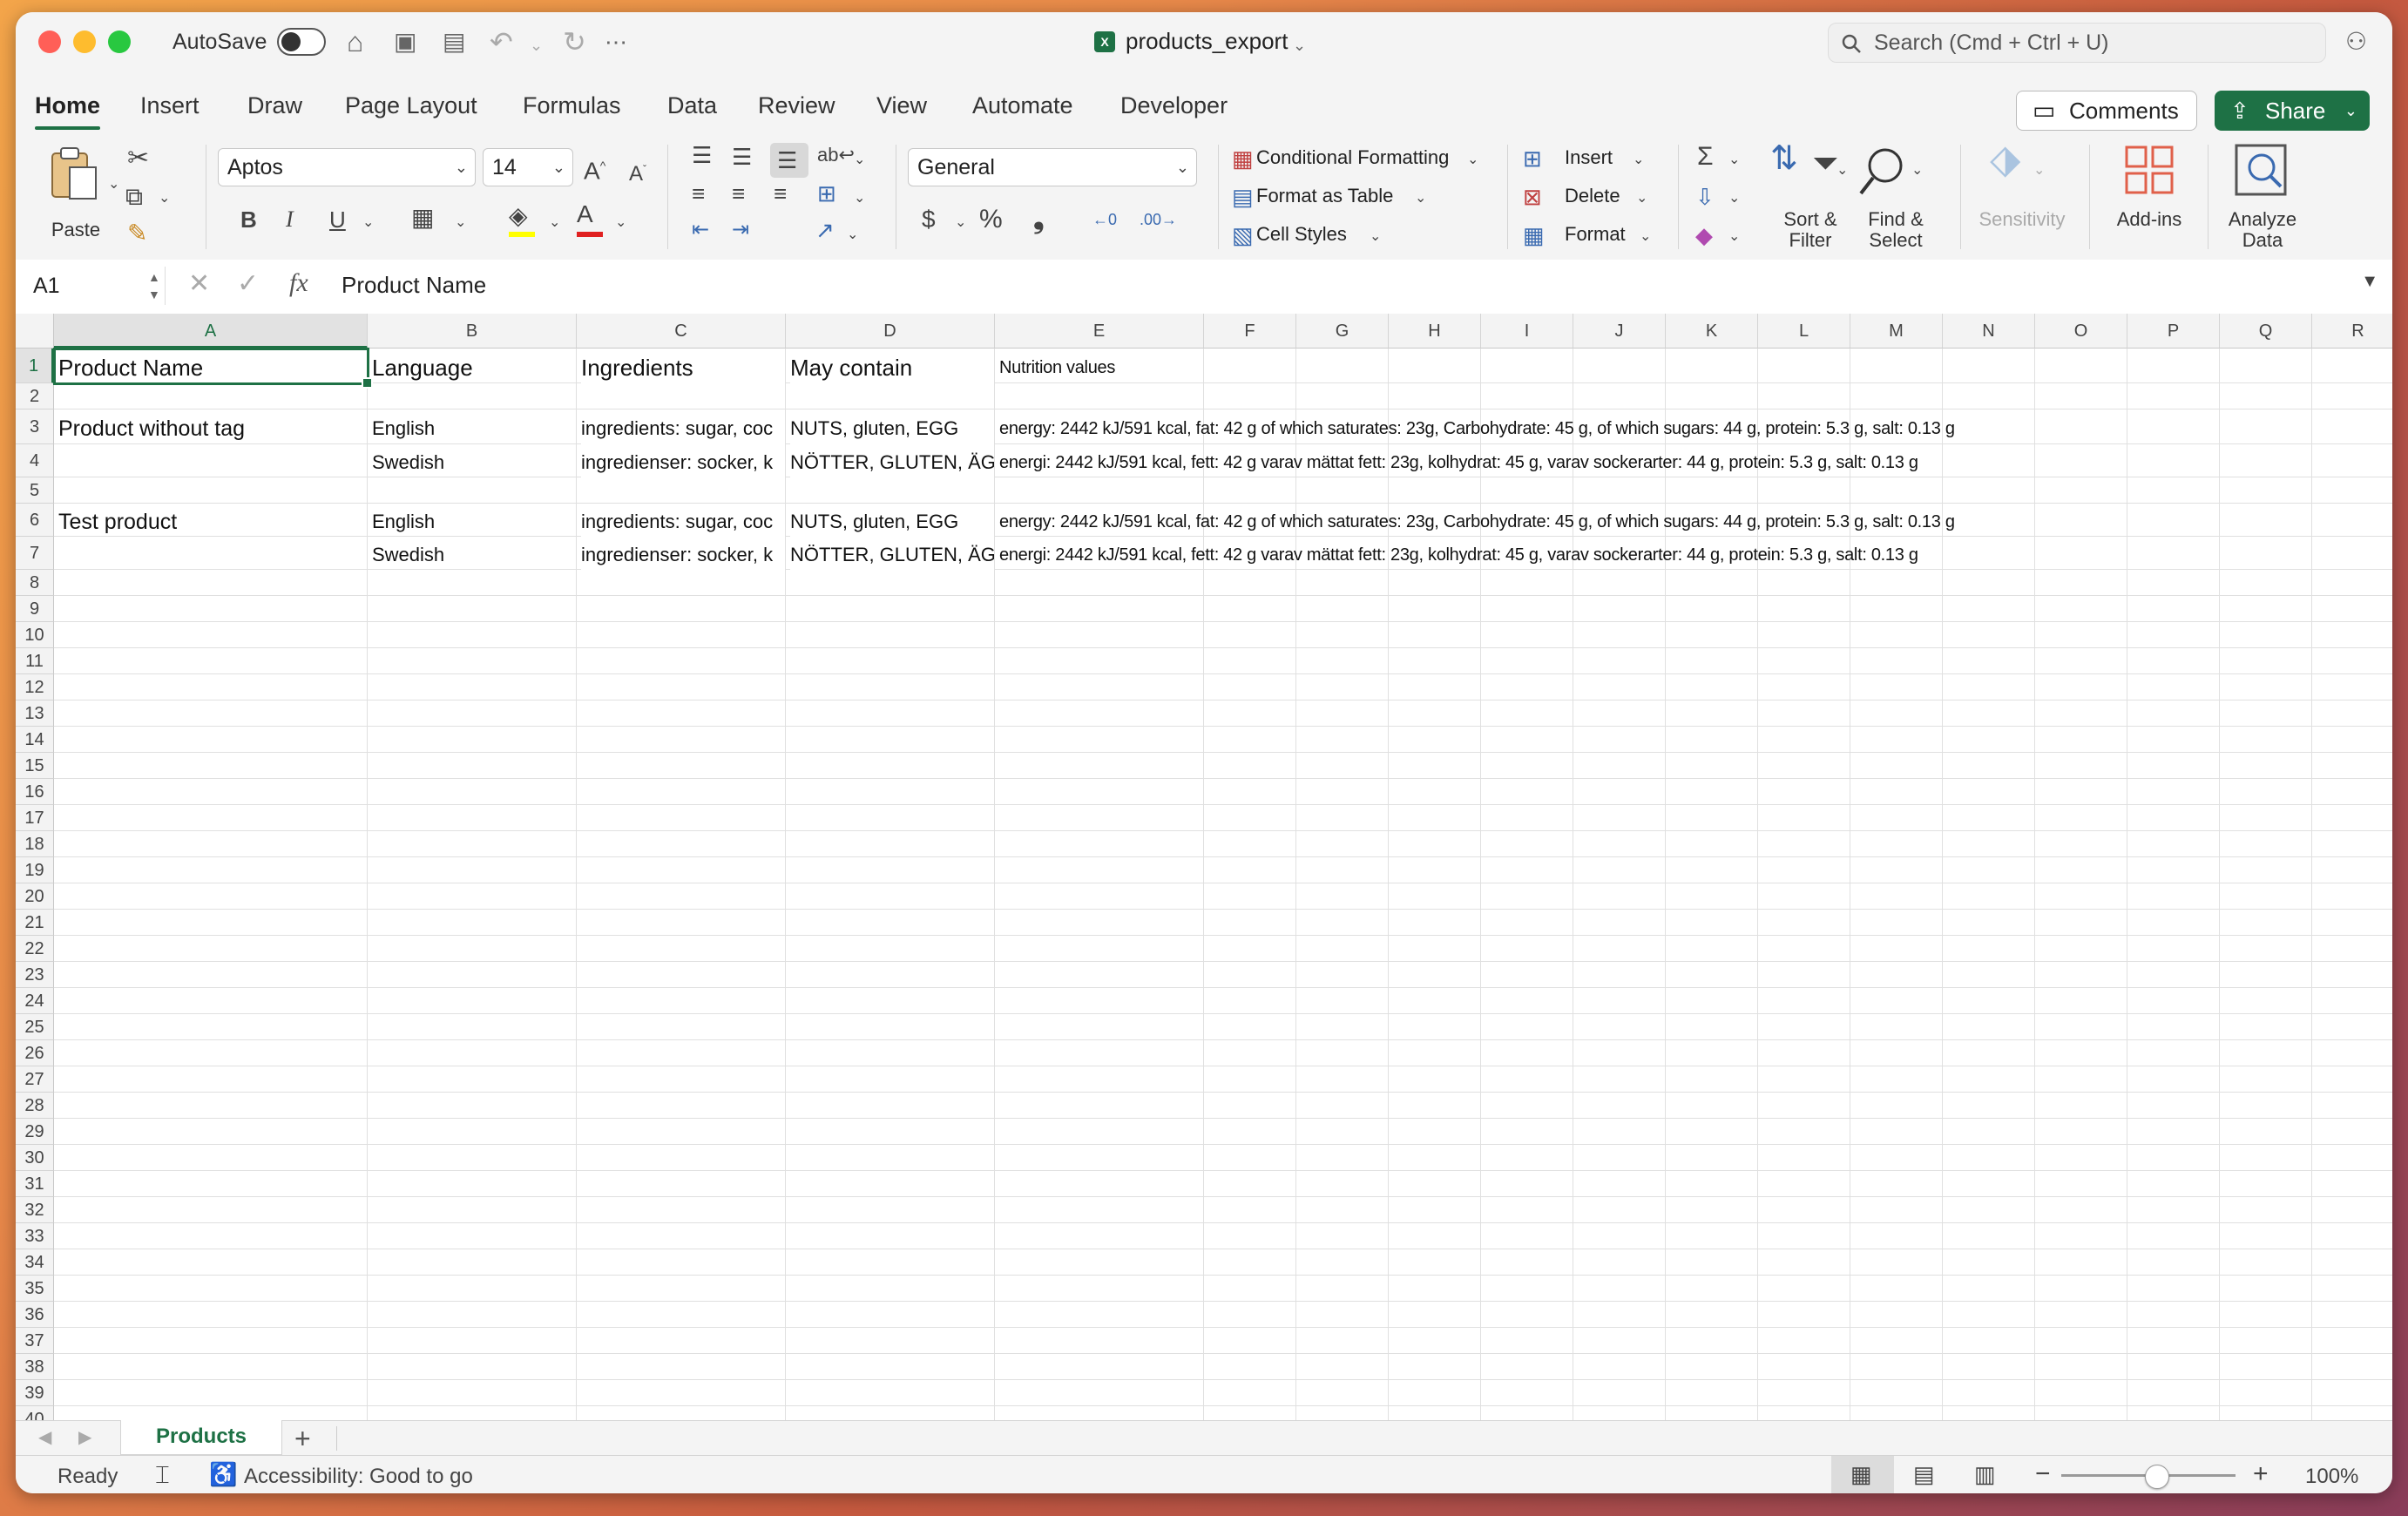 The image size is (2408, 1516). Describe the element at coordinates (1619, 1184) in the screenshot. I see `cell-j31` at that location.